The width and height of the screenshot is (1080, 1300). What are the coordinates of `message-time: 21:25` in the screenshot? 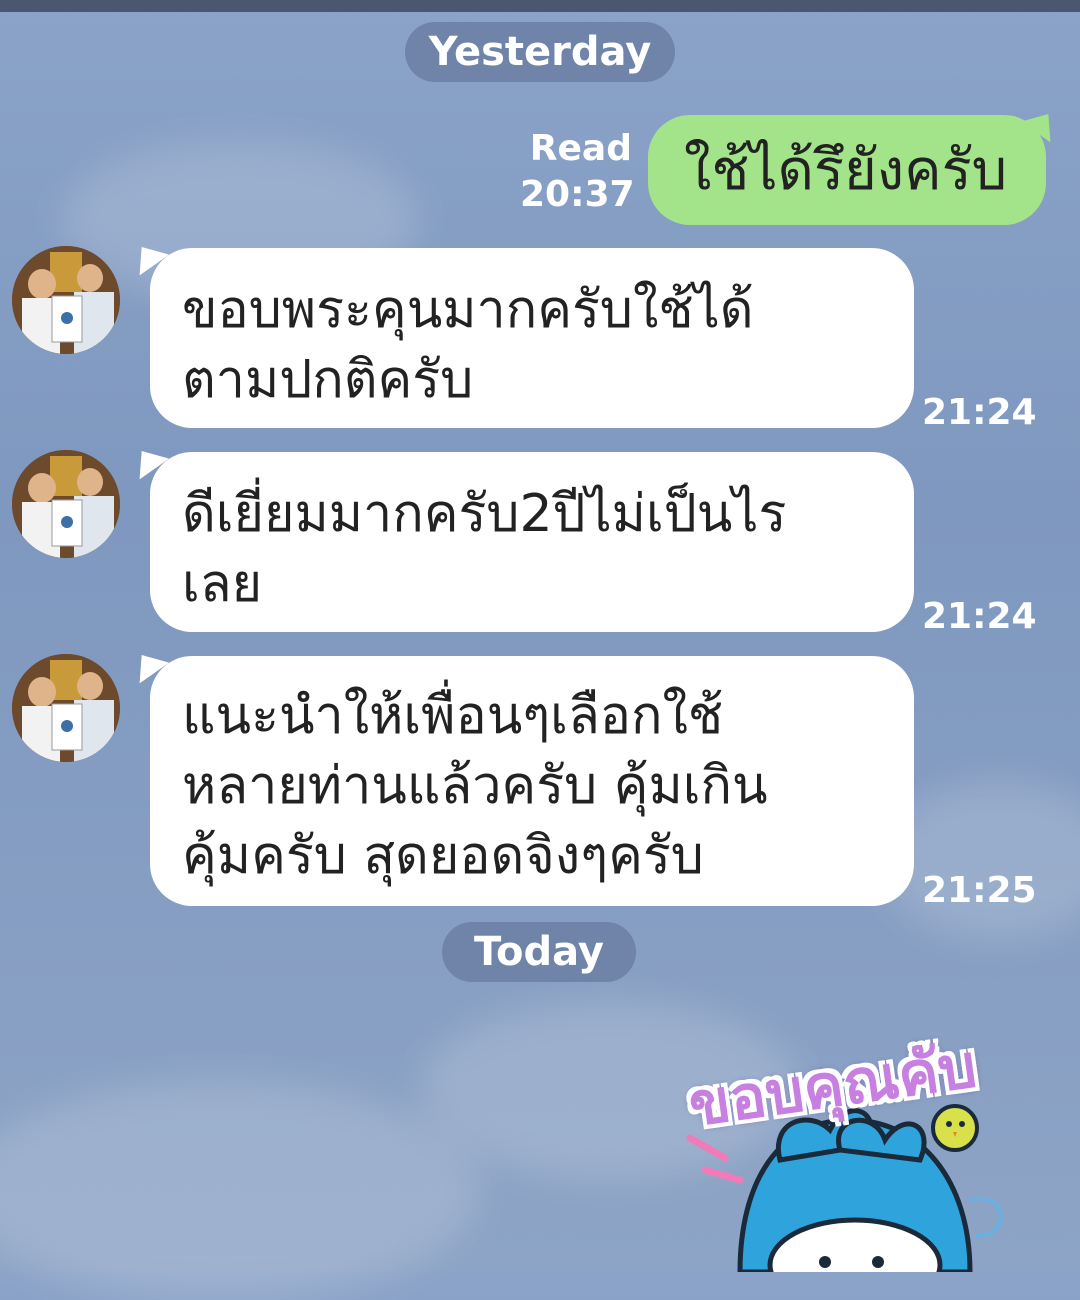 It's located at (979, 890).